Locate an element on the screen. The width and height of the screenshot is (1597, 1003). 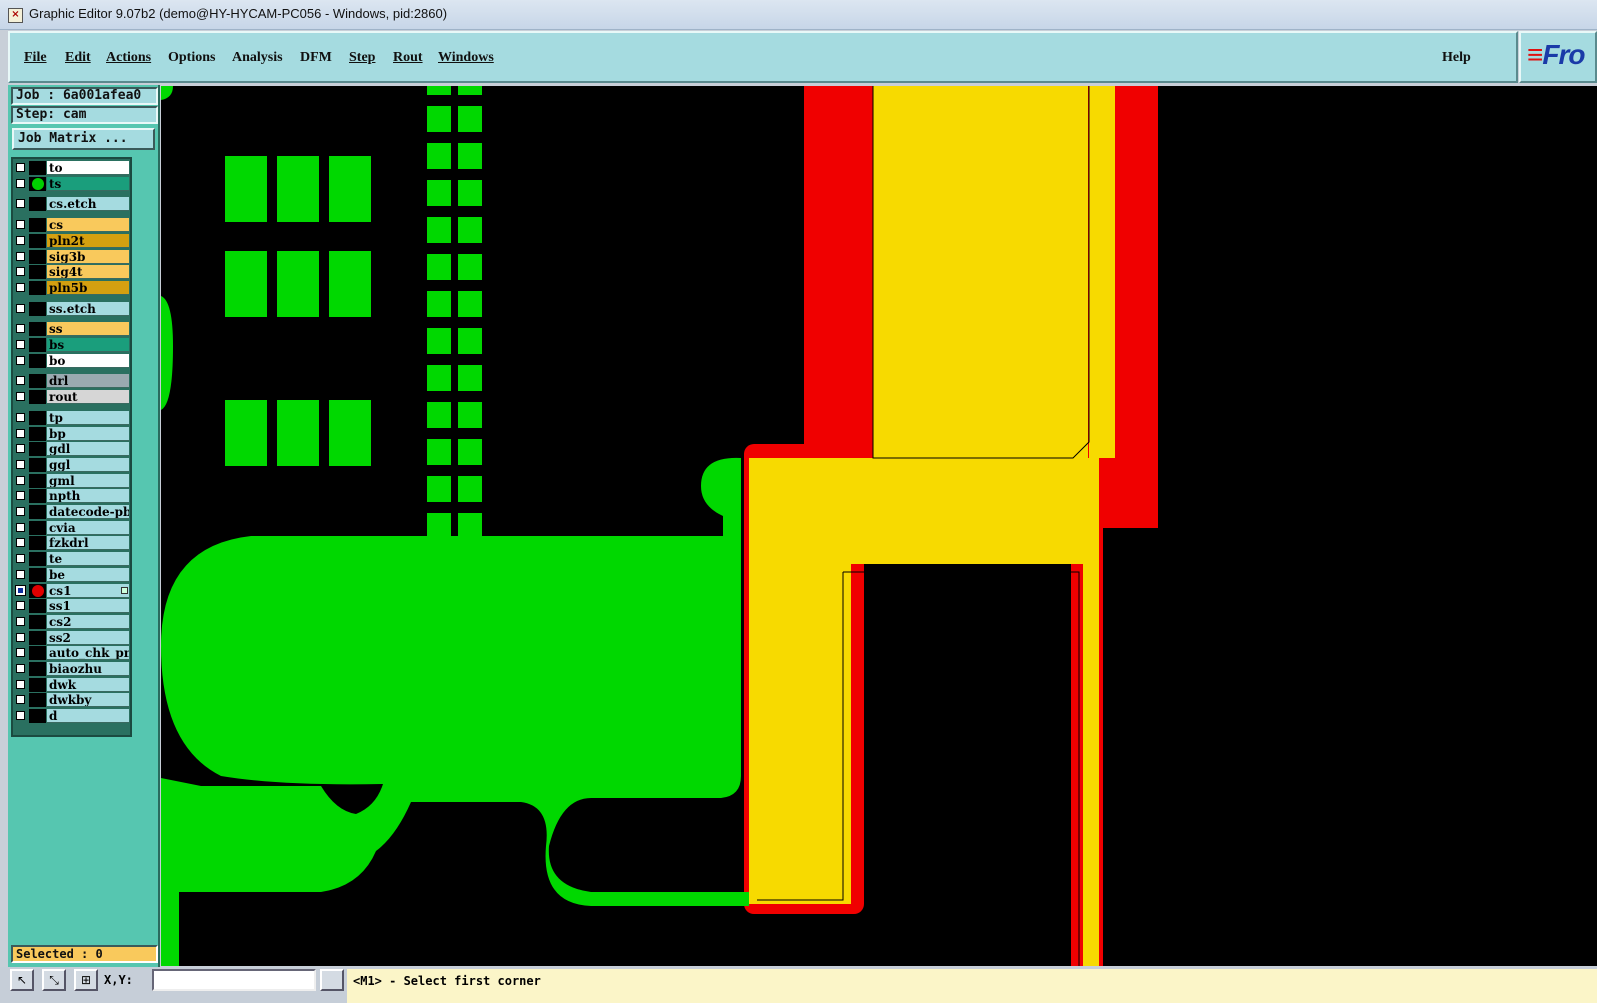
layer-name: ggl is located at coordinates (88, 464).